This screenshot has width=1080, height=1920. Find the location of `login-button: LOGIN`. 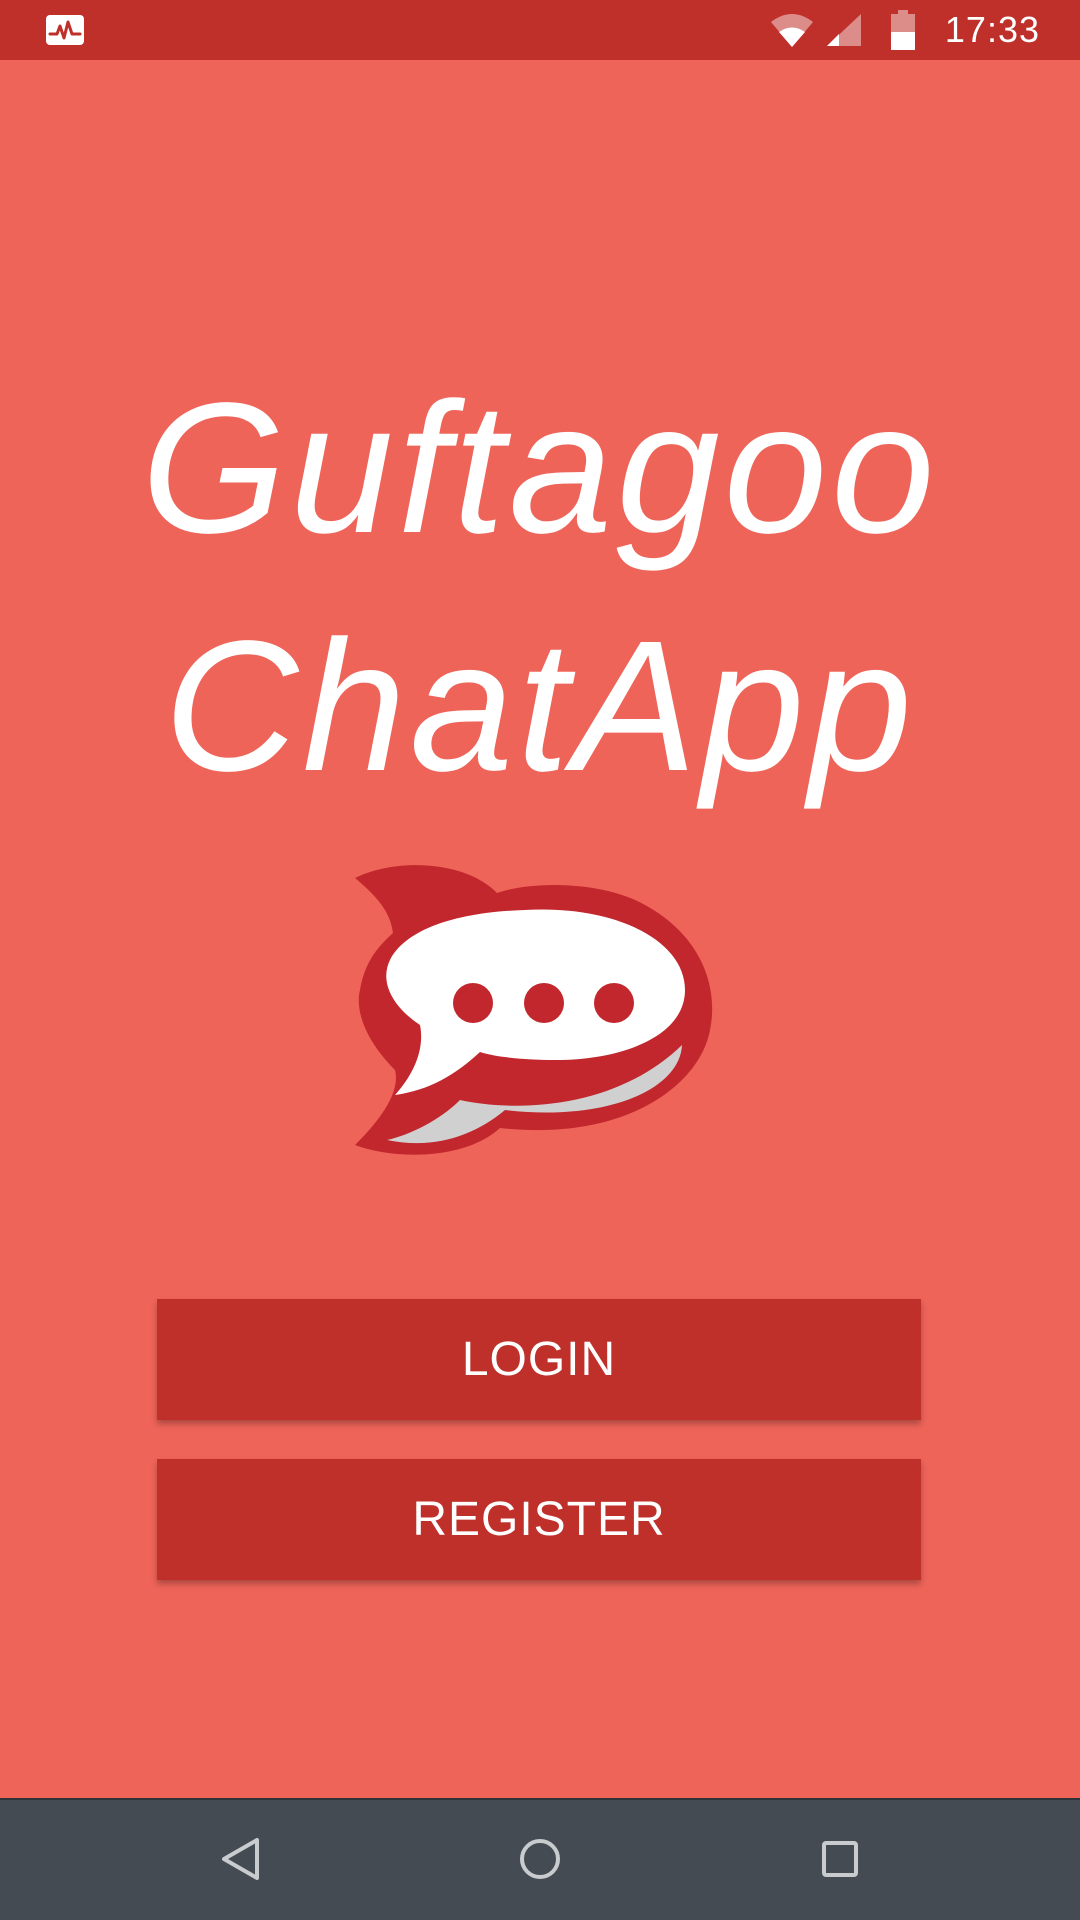

login-button: LOGIN is located at coordinates (539, 1359).